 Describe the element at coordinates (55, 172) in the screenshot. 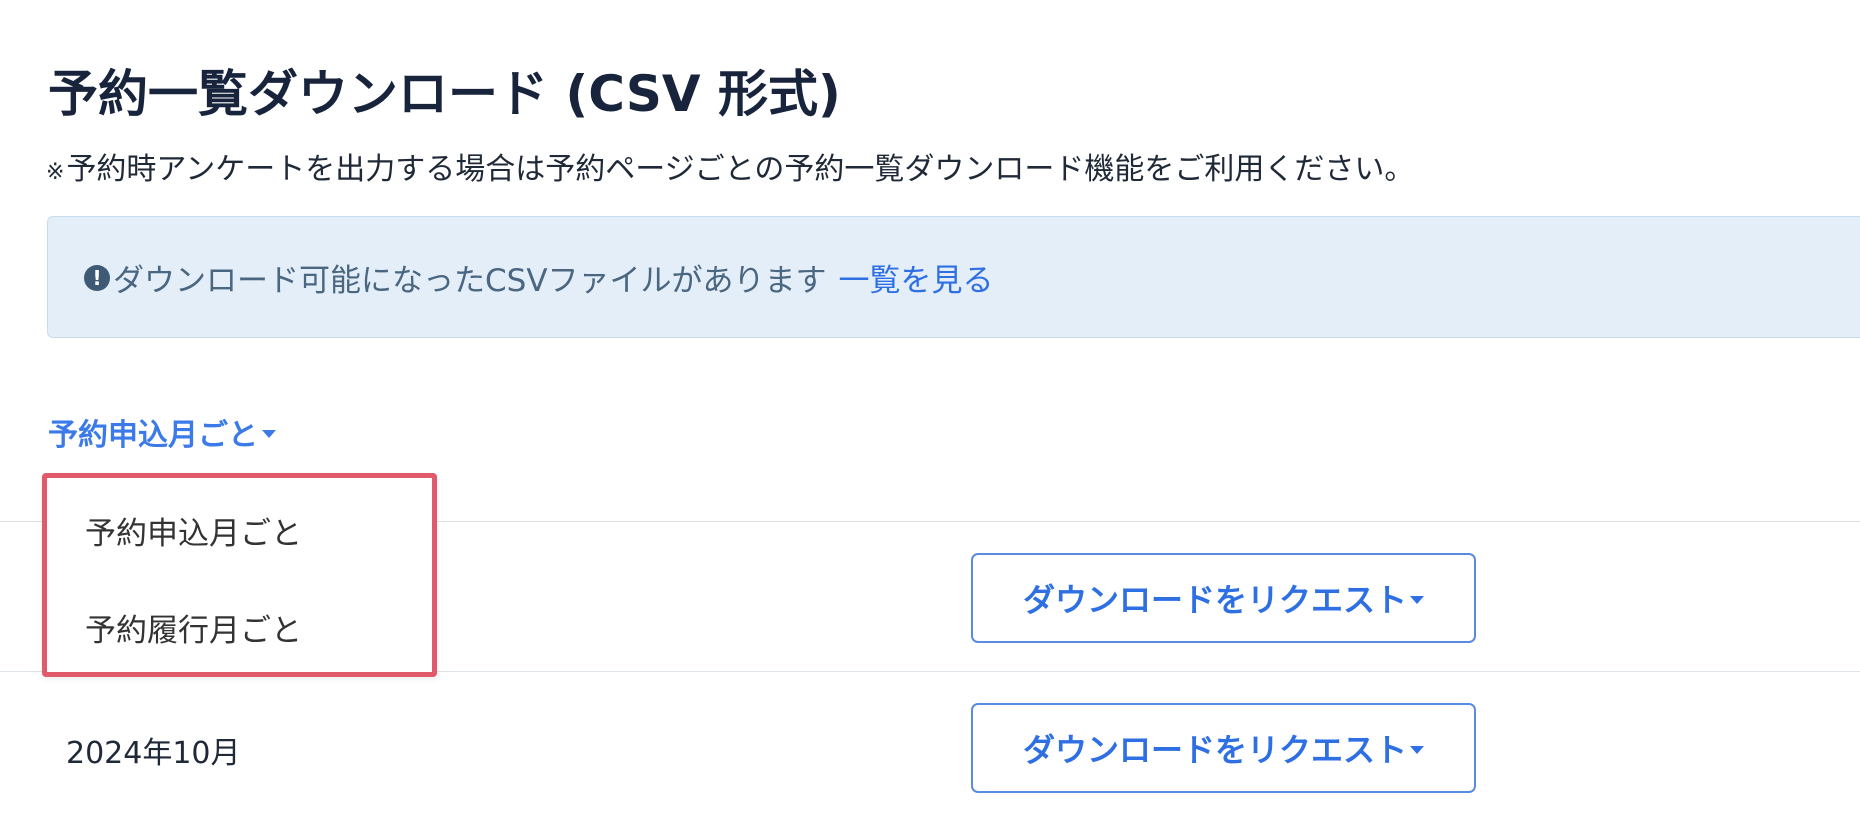

I see `note-mark: ※` at that location.